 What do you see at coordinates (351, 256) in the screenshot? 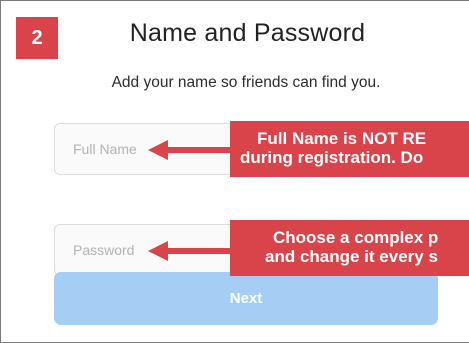
I see `password-callout-line-2: and change it every s` at bounding box center [351, 256].